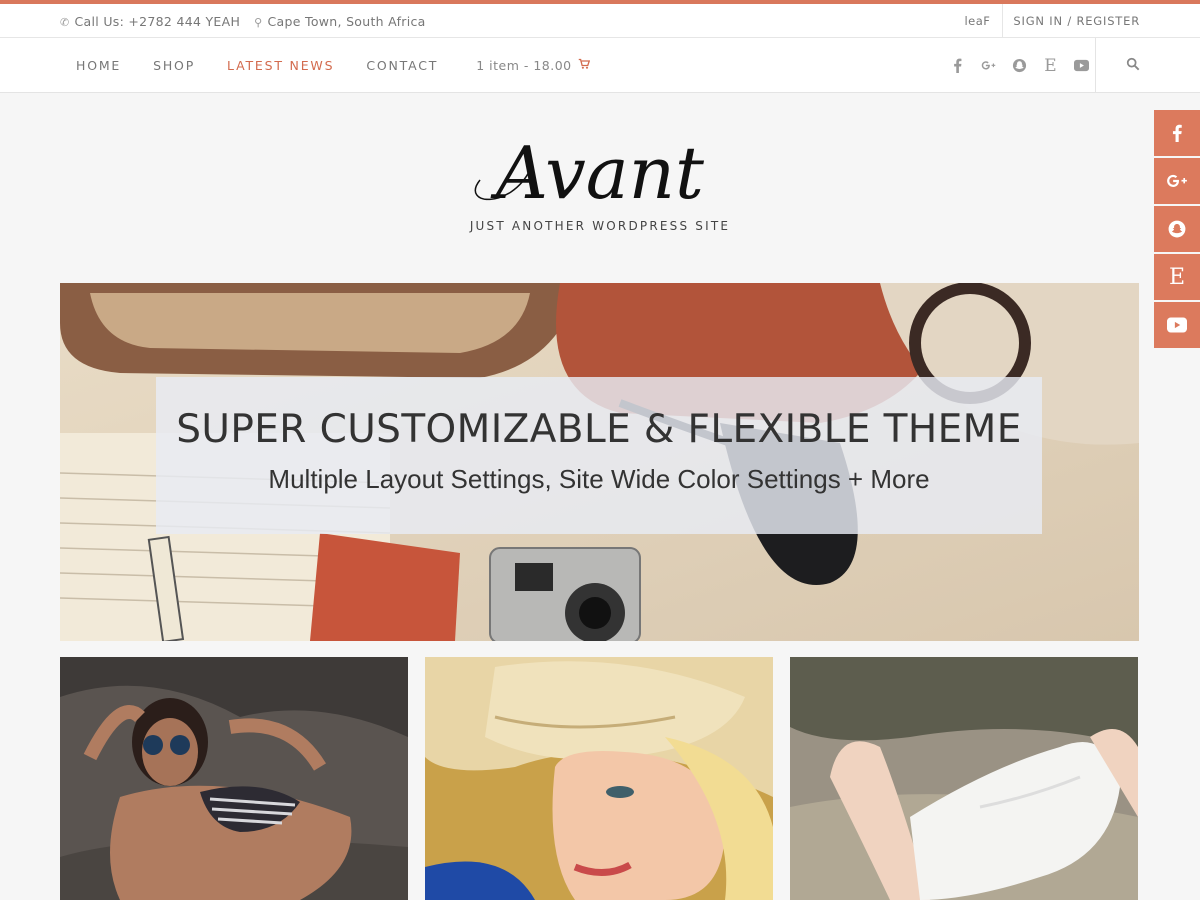 The height and width of the screenshot is (900, 1200). I want to click on cart-icon, so click(584, 65).